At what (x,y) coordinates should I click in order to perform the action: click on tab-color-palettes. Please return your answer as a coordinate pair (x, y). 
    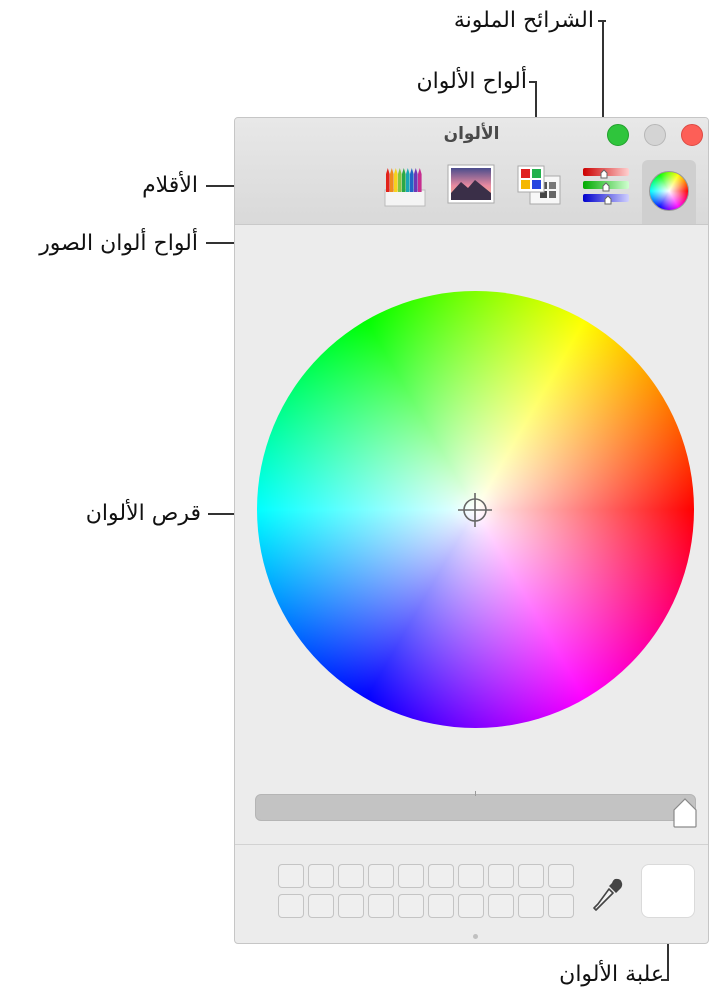
    Looking at the image, I should click on (539, 189).